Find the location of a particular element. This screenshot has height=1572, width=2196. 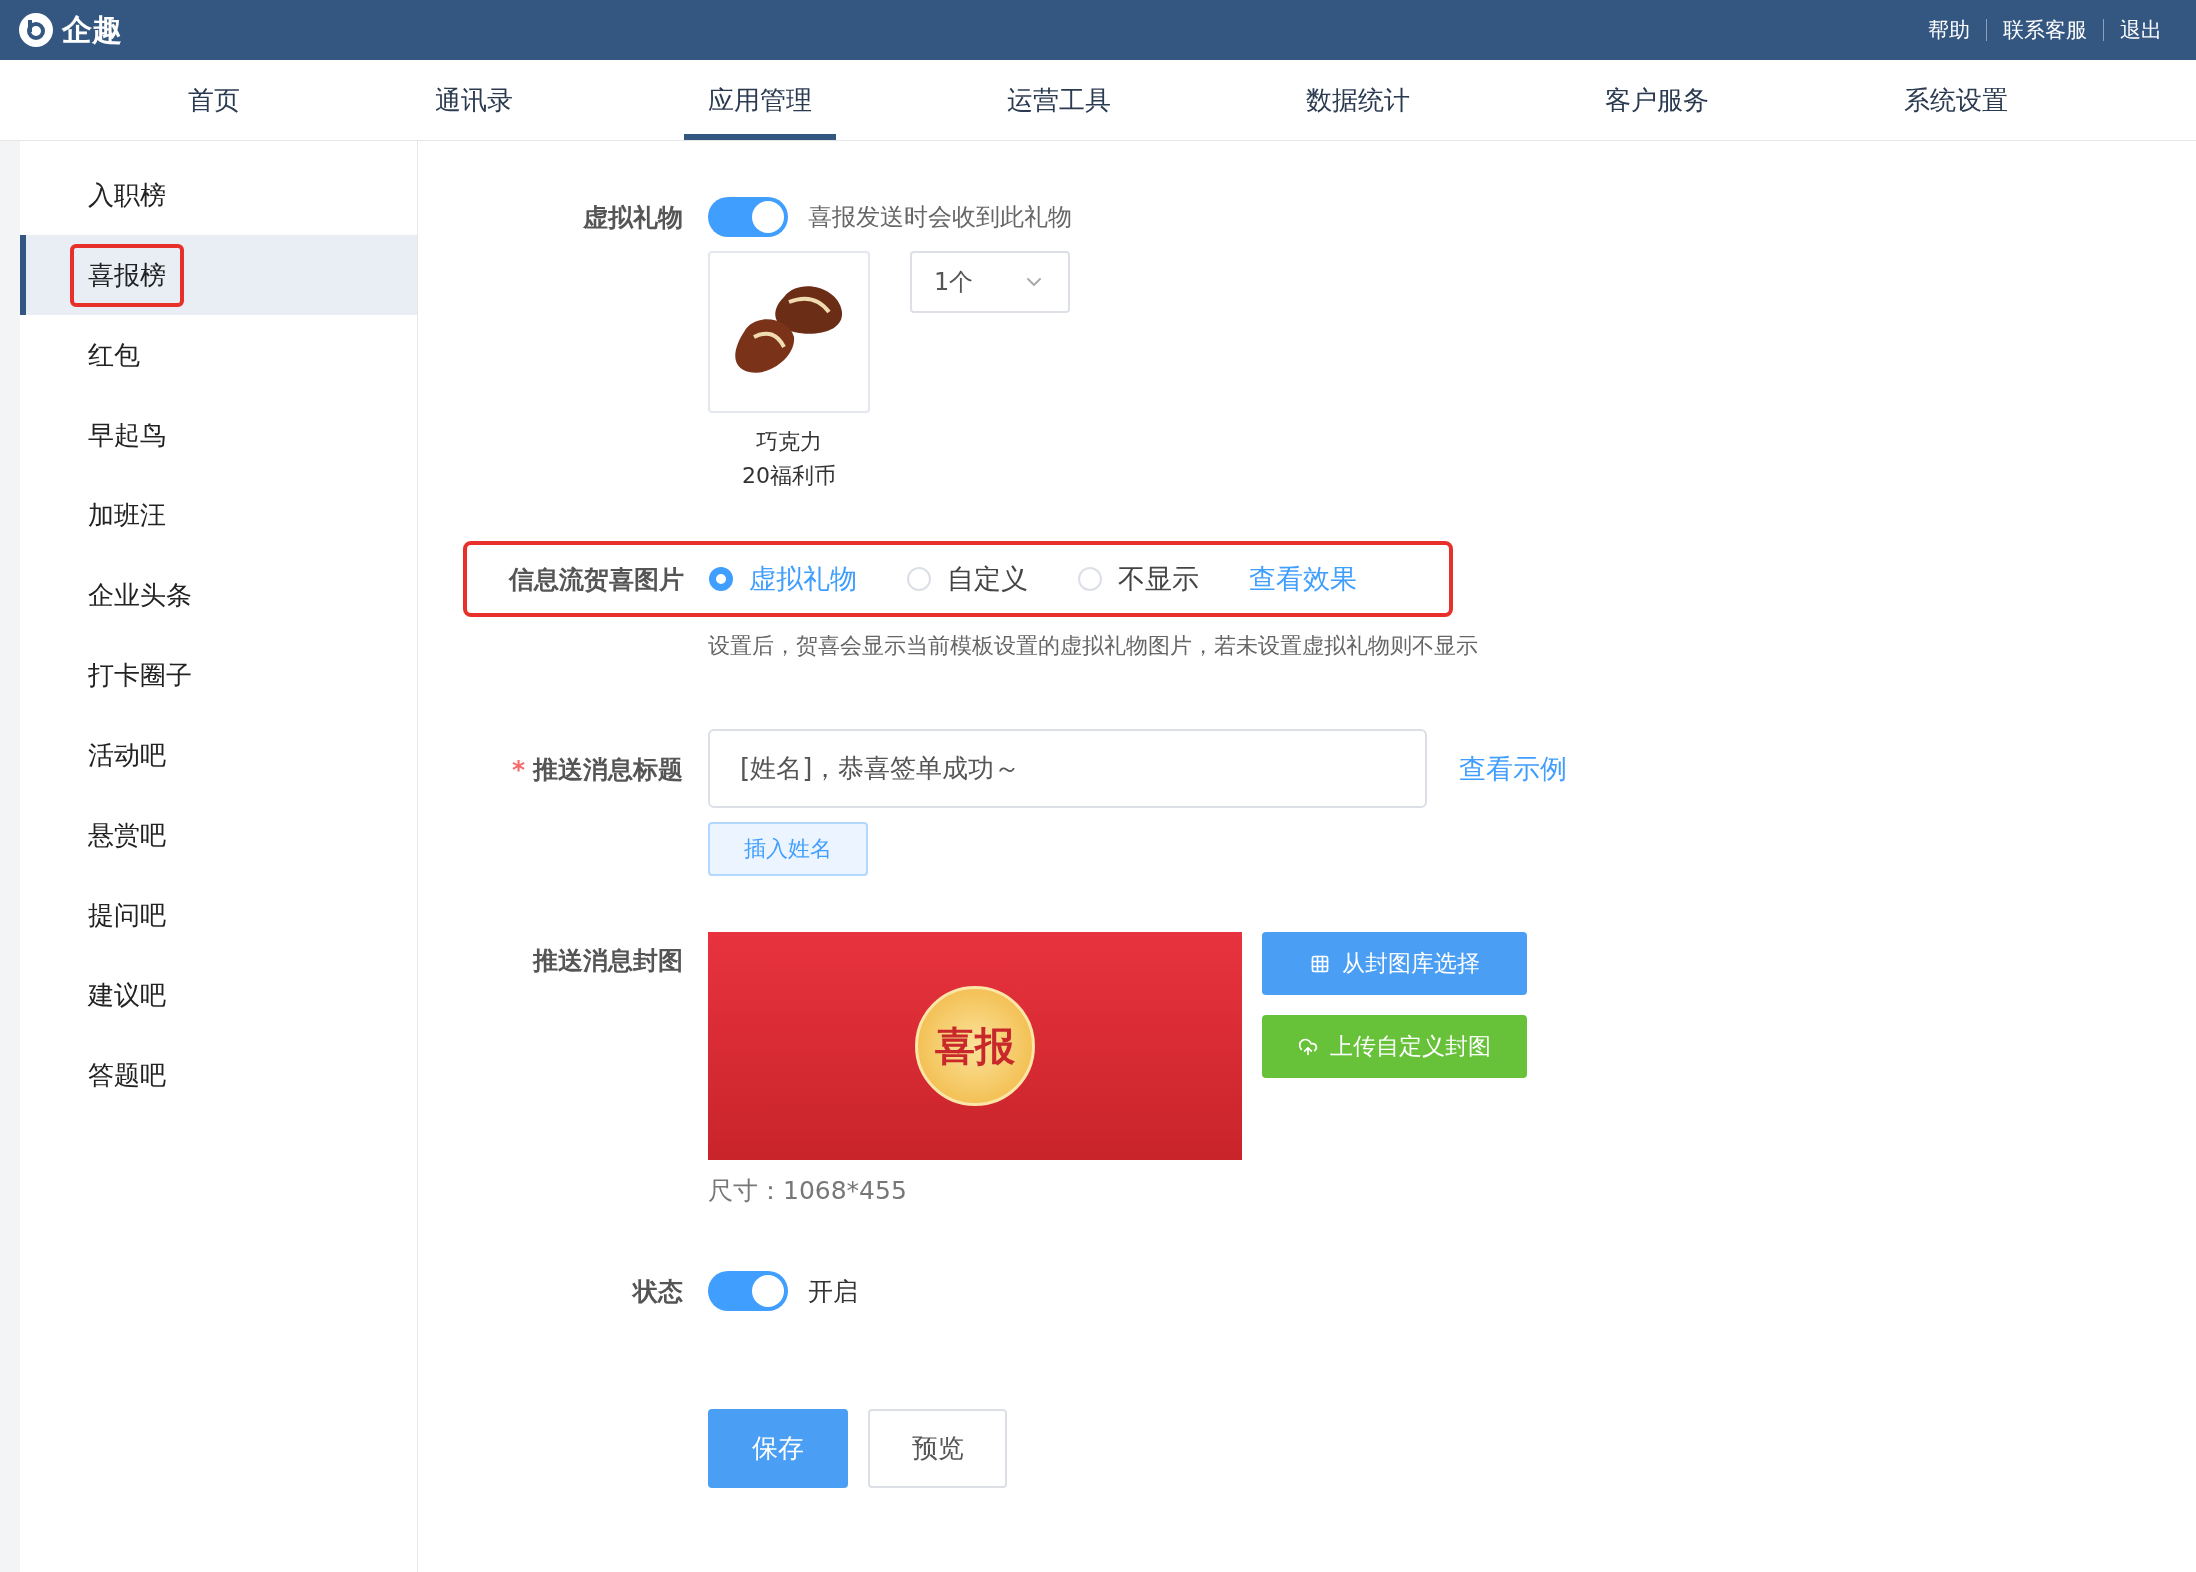

nav-tab: 通讯录 is located at coordinates (473, 100).